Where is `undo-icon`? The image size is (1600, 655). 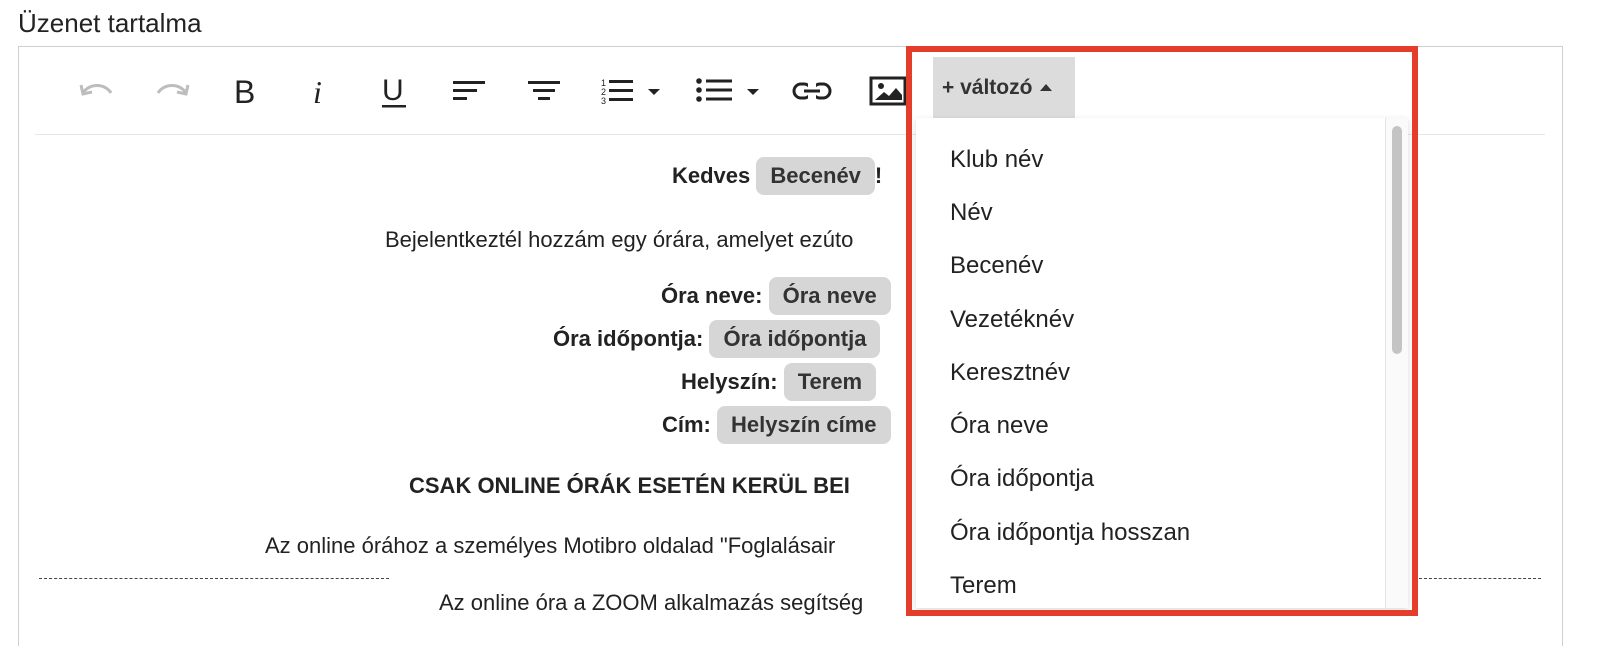
undo-icon is located at coordinates (96, 90).